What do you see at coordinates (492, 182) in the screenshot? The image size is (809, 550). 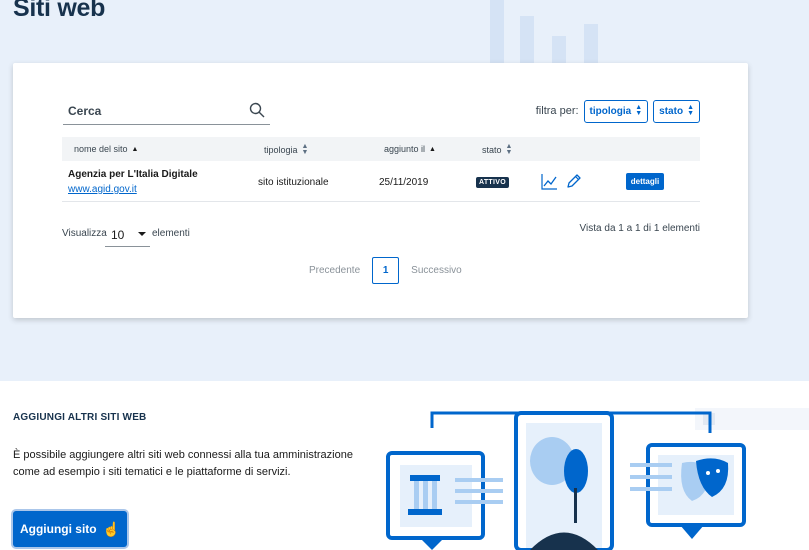 I see `status-badge: ATTIVO` at bounding box center [492, 182].